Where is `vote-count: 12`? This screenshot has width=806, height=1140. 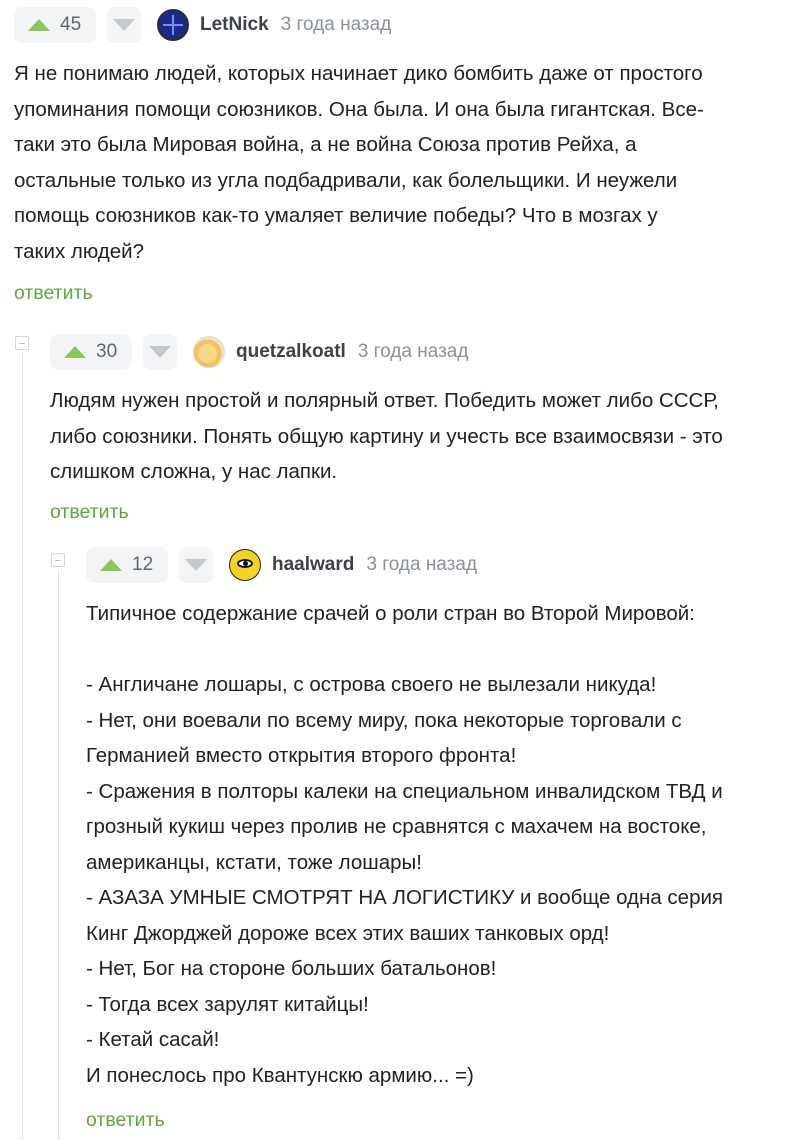 vote-count: 12 is located at coordinates (143, 564).